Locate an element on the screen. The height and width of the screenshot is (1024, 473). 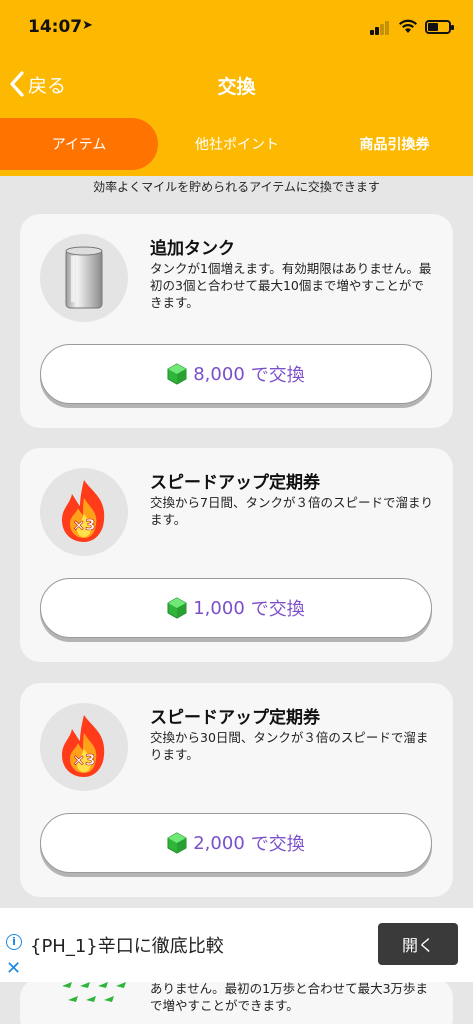
exchange-button: 8,000 で交換 is located at coordinates (236, 374).